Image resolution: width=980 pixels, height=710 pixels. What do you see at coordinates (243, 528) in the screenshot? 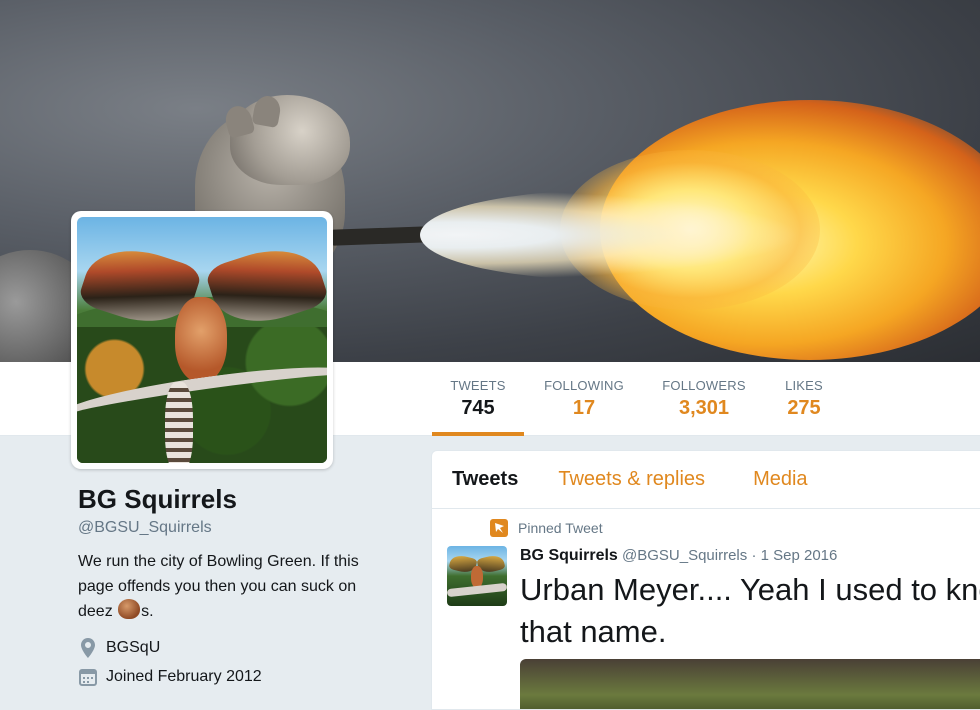
I see `profile-handle: @BGSU_Squirrels` at bounding box center [243, 528].